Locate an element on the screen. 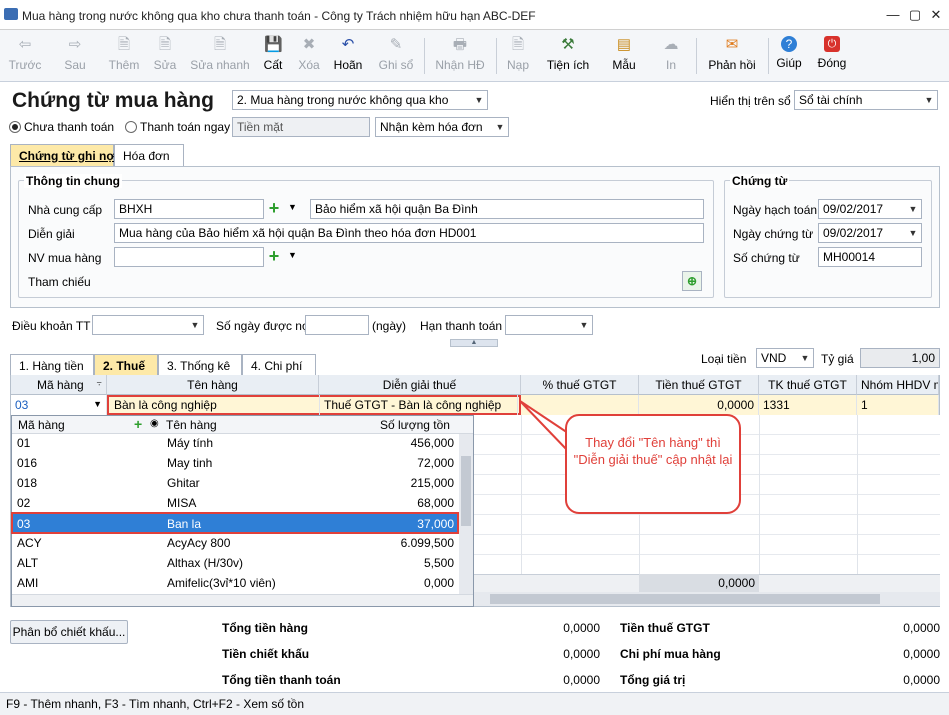  quick-edit-button: 🗎 Sửa nhanh is located at coordinates (220, 56).